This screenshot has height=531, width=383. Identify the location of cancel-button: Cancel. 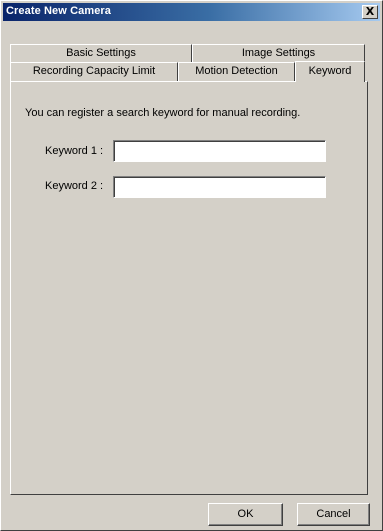
(333, 514).